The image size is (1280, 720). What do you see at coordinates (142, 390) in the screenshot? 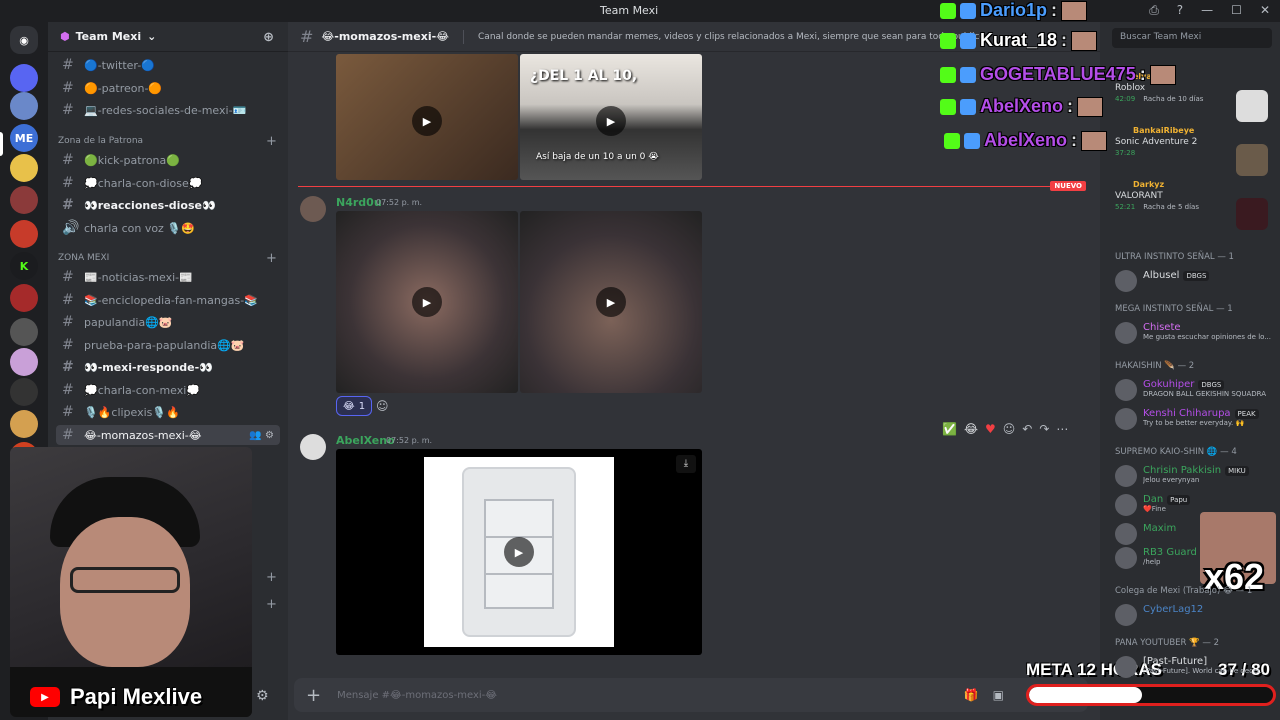
I see `channel-label: 💭charla-con-mexi💭` at bounding box center [142, 390].